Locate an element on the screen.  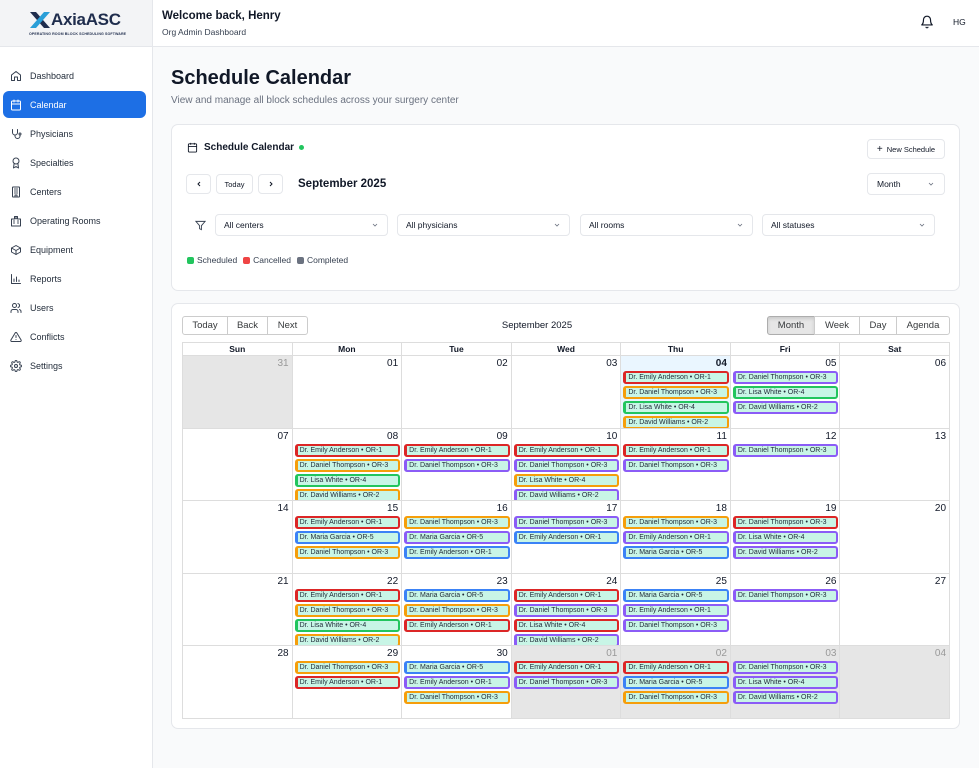
sidebar-item-operating-rooms: Operating Rooms is located at coordinates (74, 220).